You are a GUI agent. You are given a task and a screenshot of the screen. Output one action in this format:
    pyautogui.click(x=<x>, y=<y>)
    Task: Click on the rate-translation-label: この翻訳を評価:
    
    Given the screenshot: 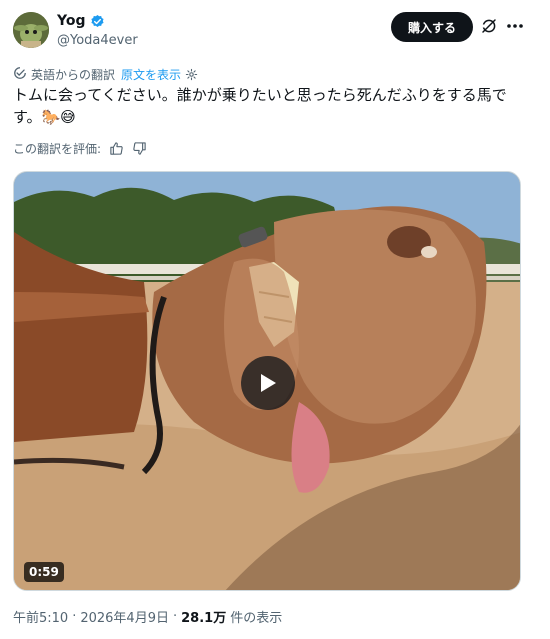 What is the action you would take?
    pyautogui.click(x=57, y=149)
    